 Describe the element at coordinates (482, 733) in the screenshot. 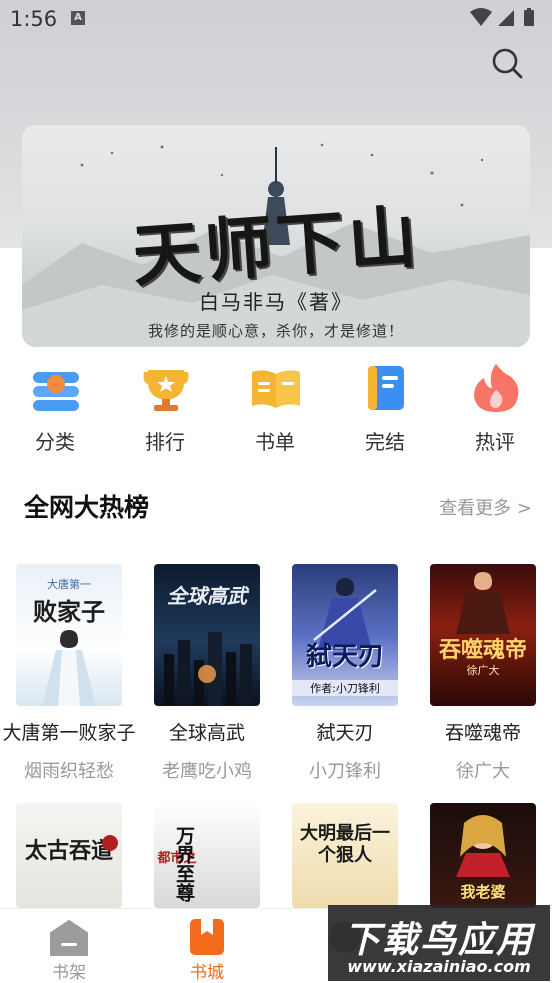

I see `book-title: 吞噬魂帝` at that location.